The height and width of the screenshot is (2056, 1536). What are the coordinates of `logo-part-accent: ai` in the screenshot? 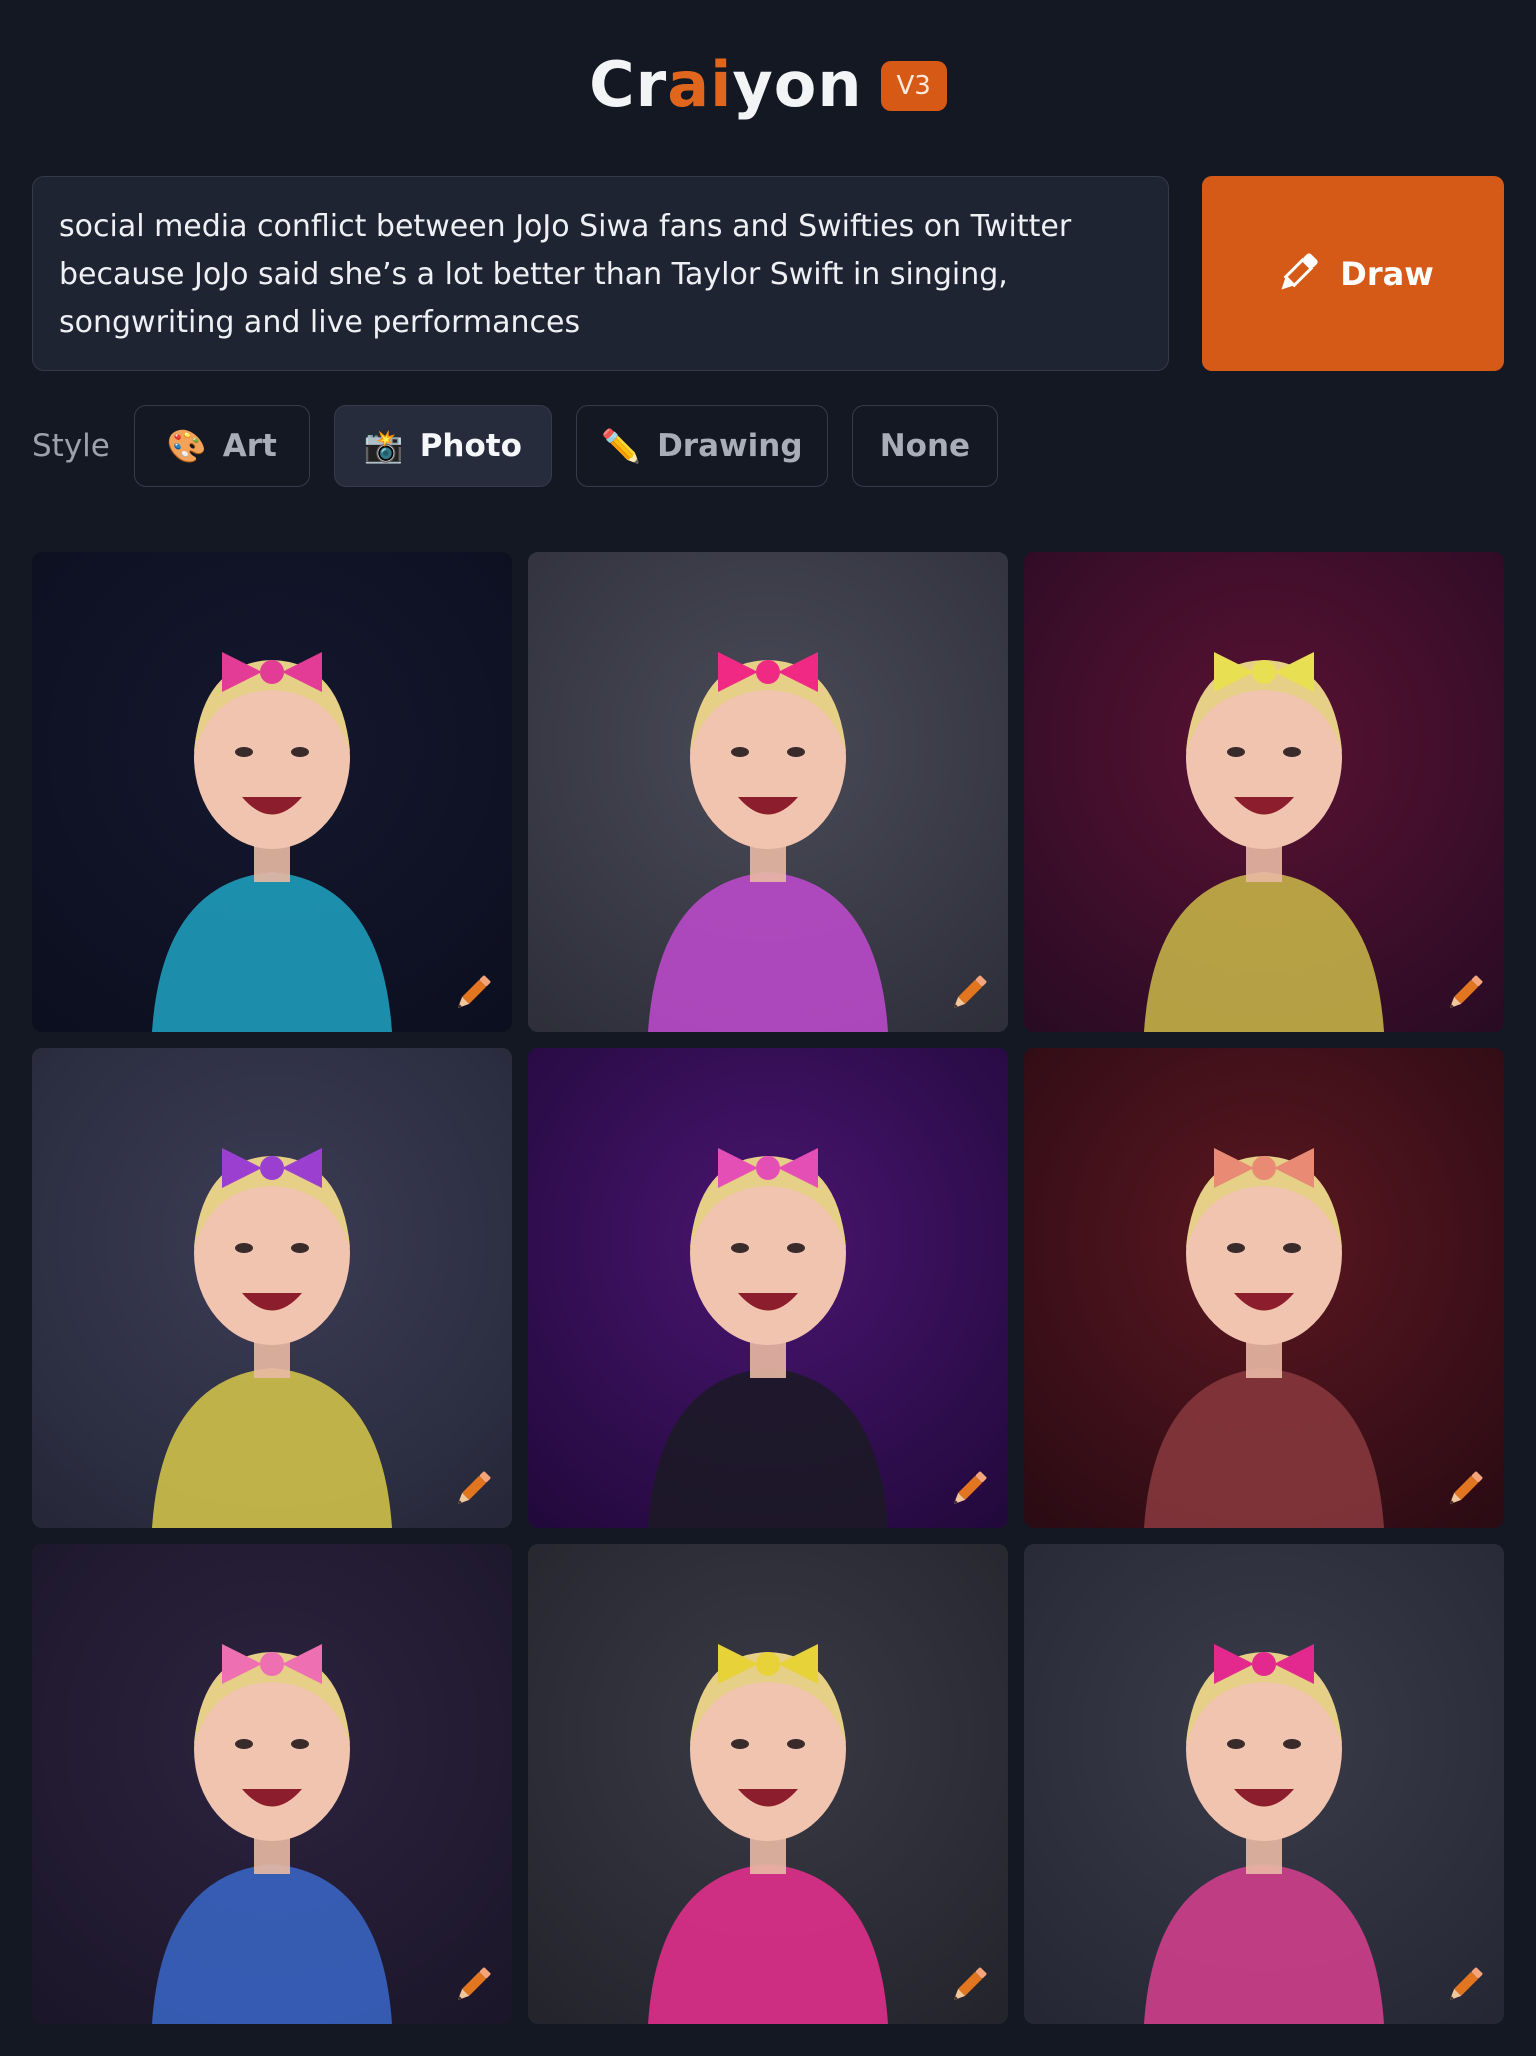 It's located at (700, 84).